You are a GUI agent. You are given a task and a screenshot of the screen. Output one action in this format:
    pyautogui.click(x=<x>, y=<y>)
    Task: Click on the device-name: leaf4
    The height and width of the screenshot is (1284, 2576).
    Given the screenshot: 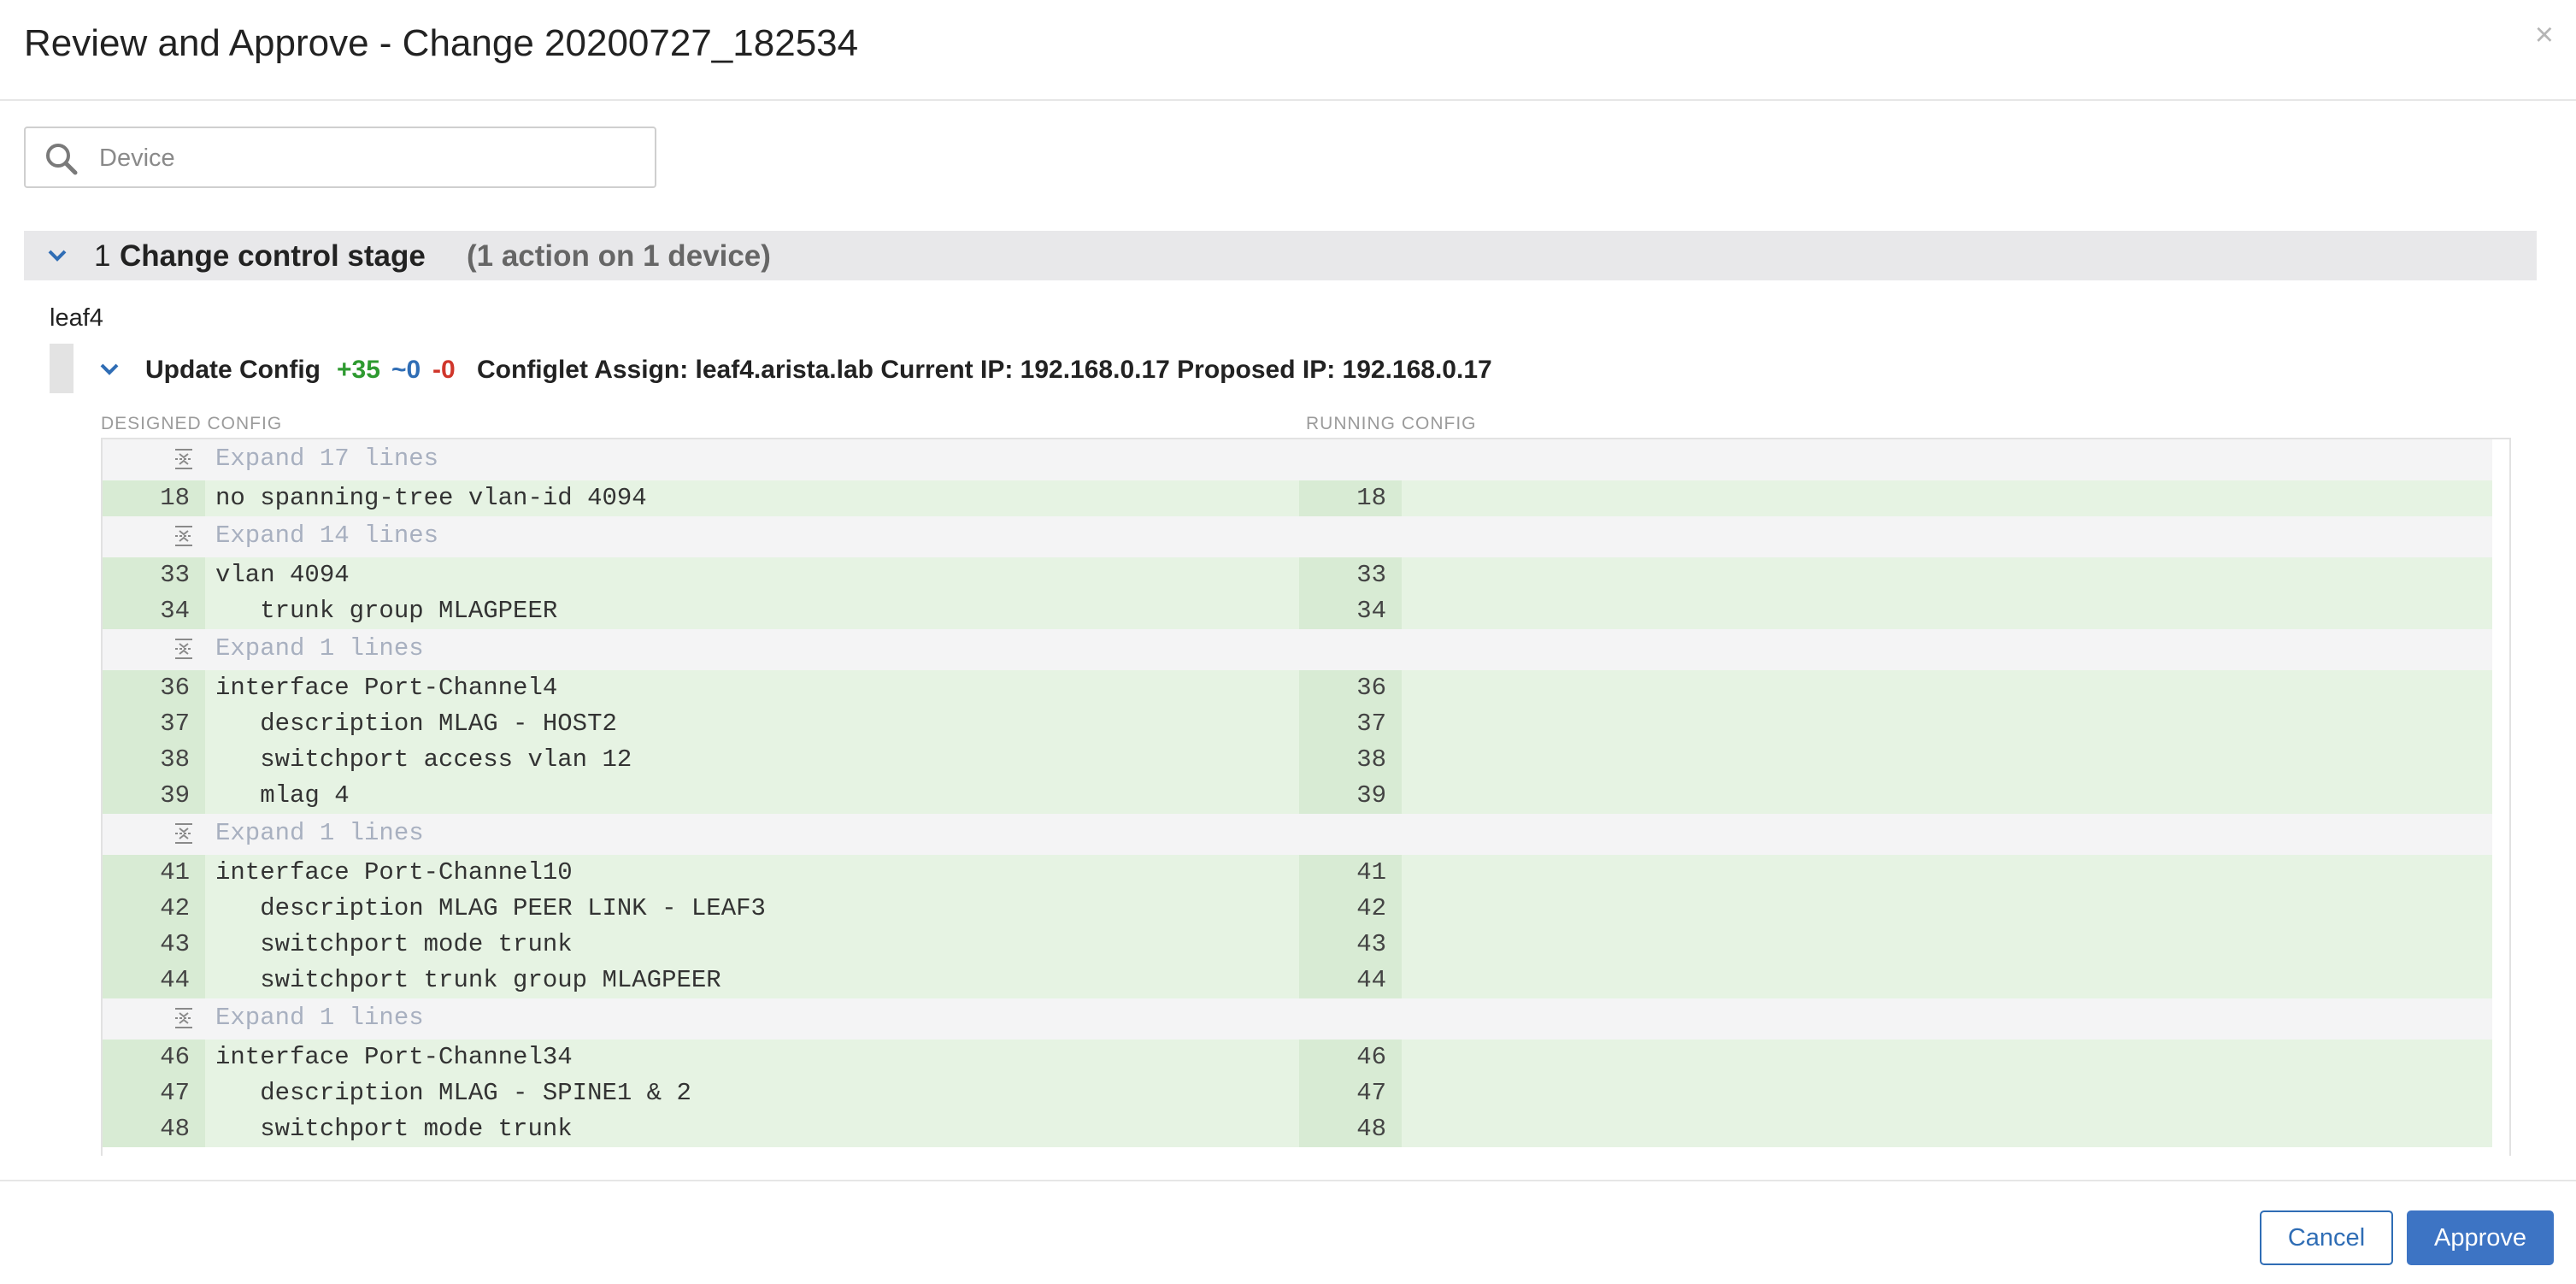 What is the action you would take?
    pyautogui.click(x=76, y=318)
    